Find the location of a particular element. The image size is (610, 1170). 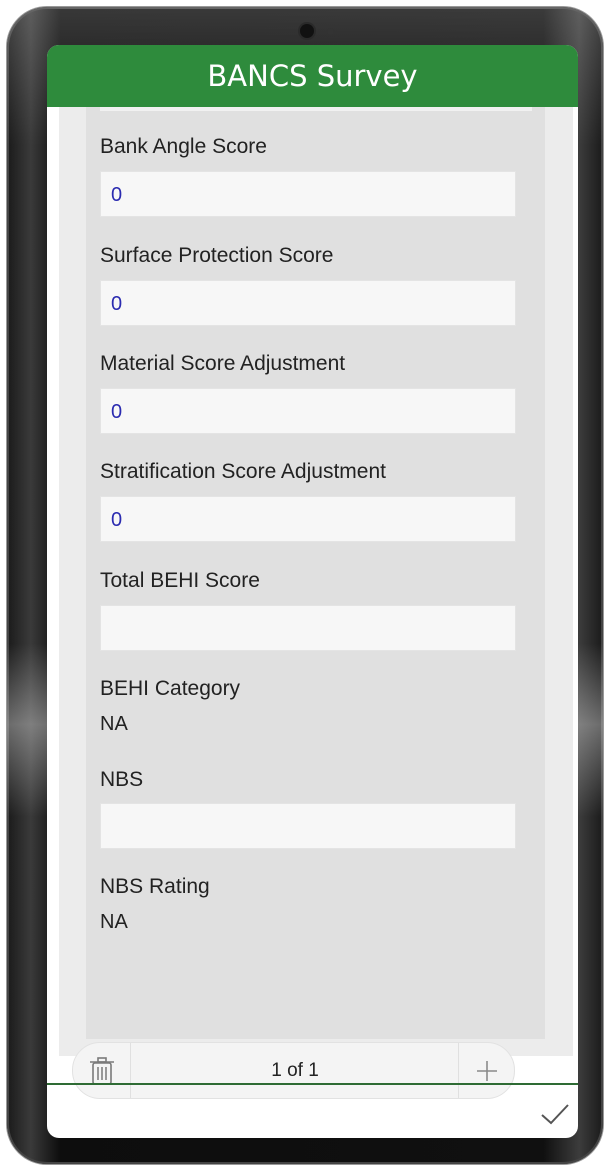

add-record-button is located at coordinates (486, 1070).